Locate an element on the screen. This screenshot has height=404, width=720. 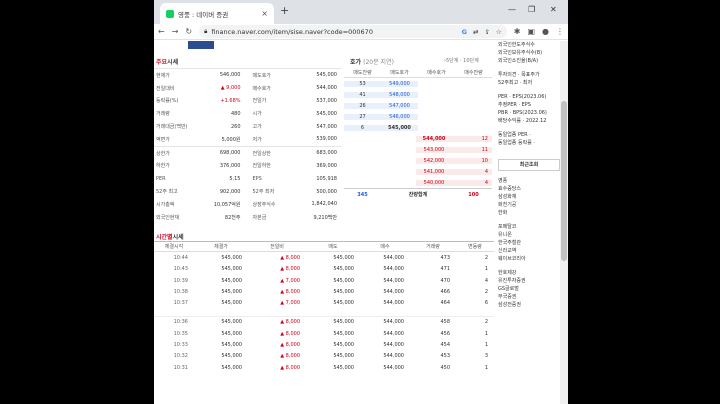
sidebar-line: GS글로벌 is located at coordinates (529, 289).